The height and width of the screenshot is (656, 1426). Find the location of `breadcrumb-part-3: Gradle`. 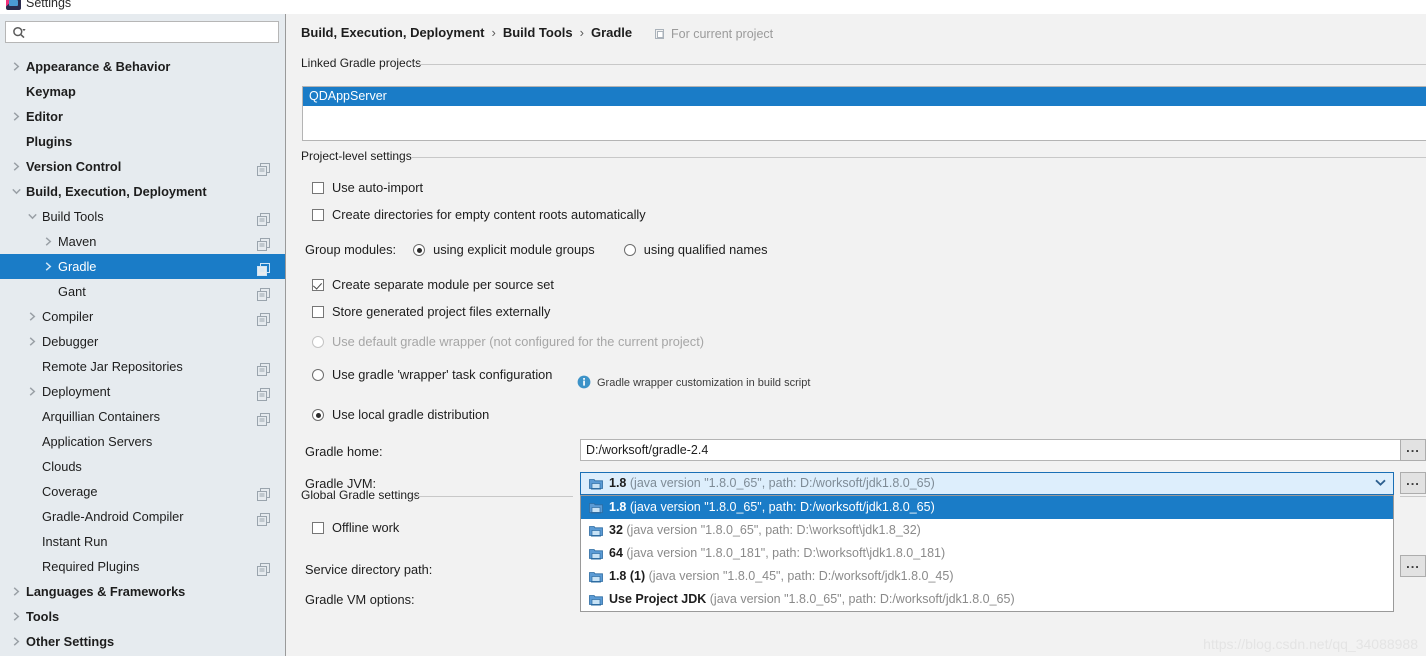

breadcrumb-part-3: Gradle is located at coordinates (611, 32).